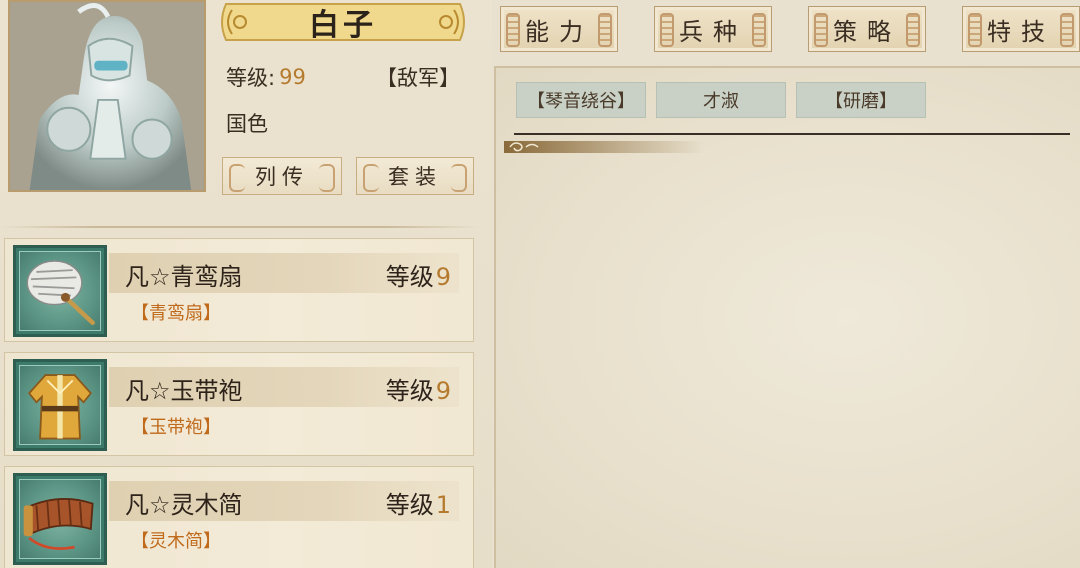  What do you see at coordinates (443, 505) in the screenshot?
I see `equipment-level-value: 1` at bounding box center [443, 505].